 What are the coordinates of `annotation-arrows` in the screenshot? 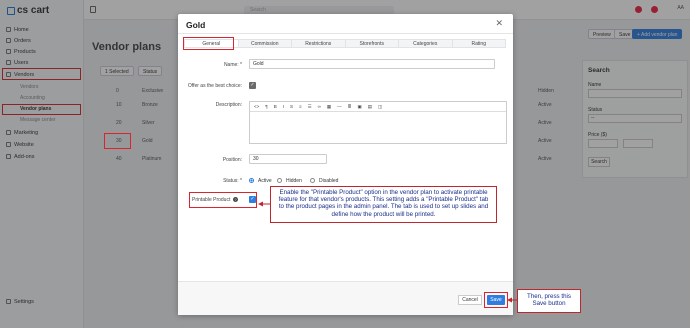 It's located at (387, 252).